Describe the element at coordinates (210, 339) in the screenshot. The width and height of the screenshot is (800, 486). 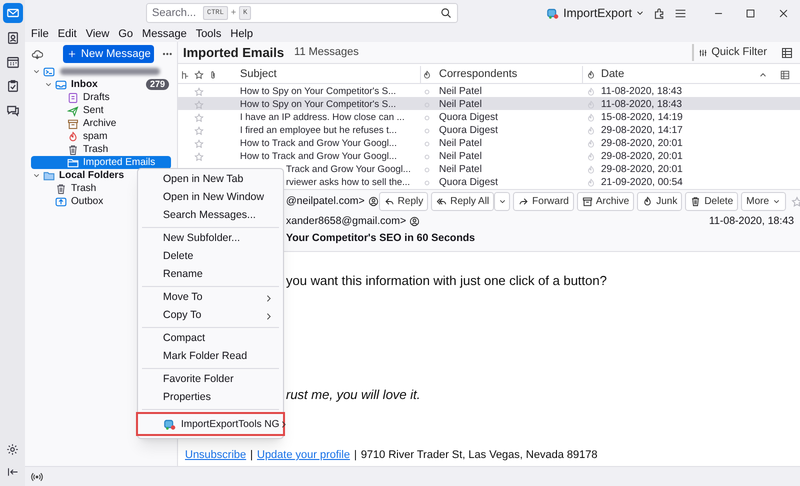
I see `menu-item: Compact` at that location.